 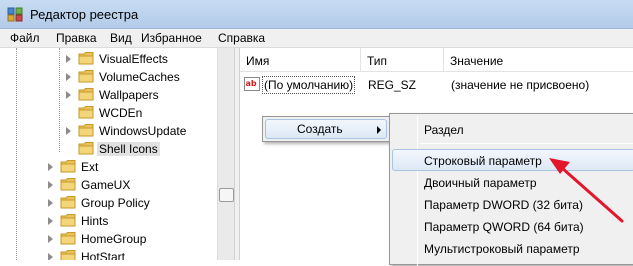 What do you see at coordinates (139, 77) in the screenshot?
I see `tree-item-label: VolumeCaches` at bounding box center [139, 77].